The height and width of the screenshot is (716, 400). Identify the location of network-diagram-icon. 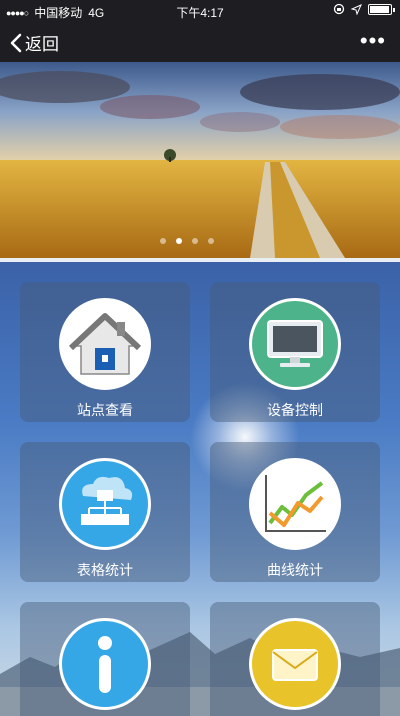
(105, 504).